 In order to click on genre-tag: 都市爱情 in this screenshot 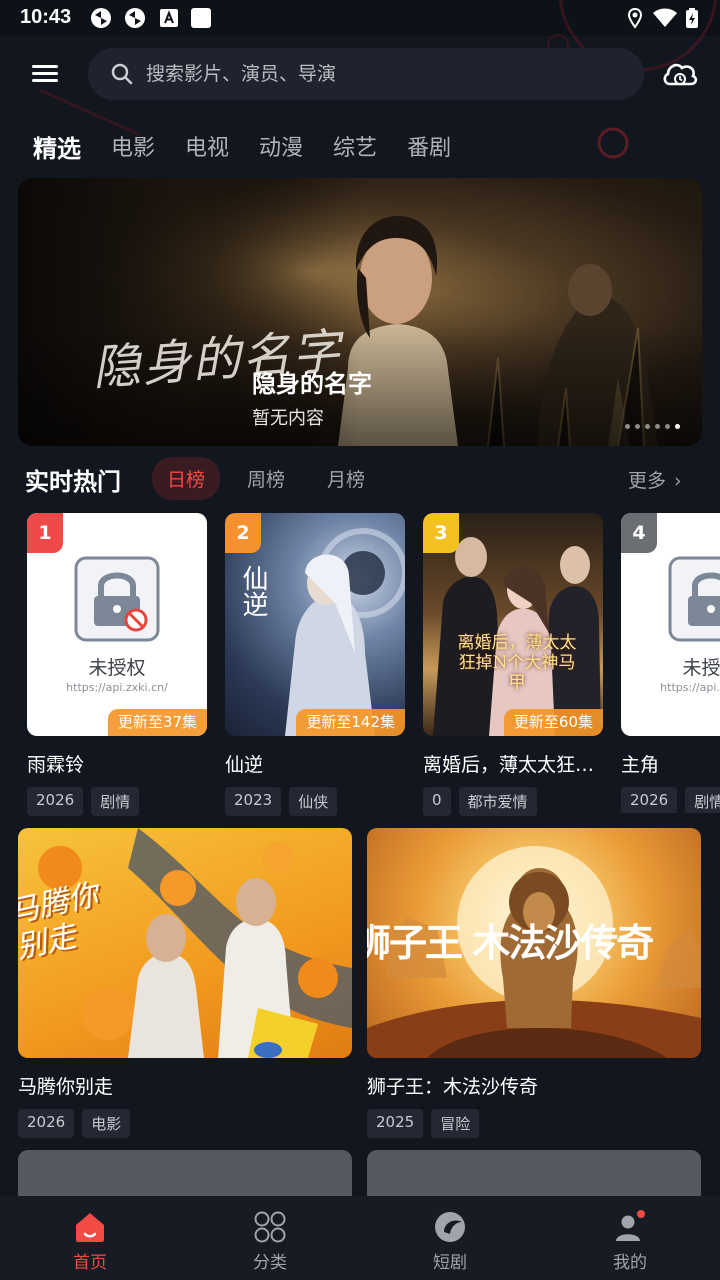, I will do `click(497, 801)`.